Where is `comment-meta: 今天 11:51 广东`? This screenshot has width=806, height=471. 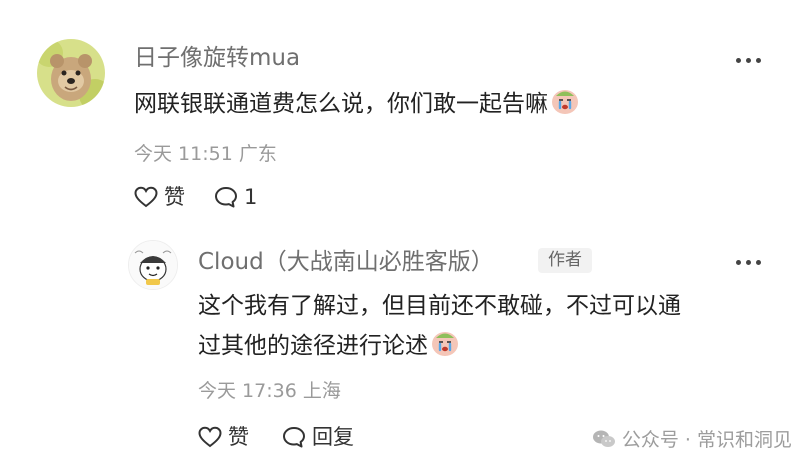 comment-meta: 今天 11:51 广东 is located at coordinates (205, 154).